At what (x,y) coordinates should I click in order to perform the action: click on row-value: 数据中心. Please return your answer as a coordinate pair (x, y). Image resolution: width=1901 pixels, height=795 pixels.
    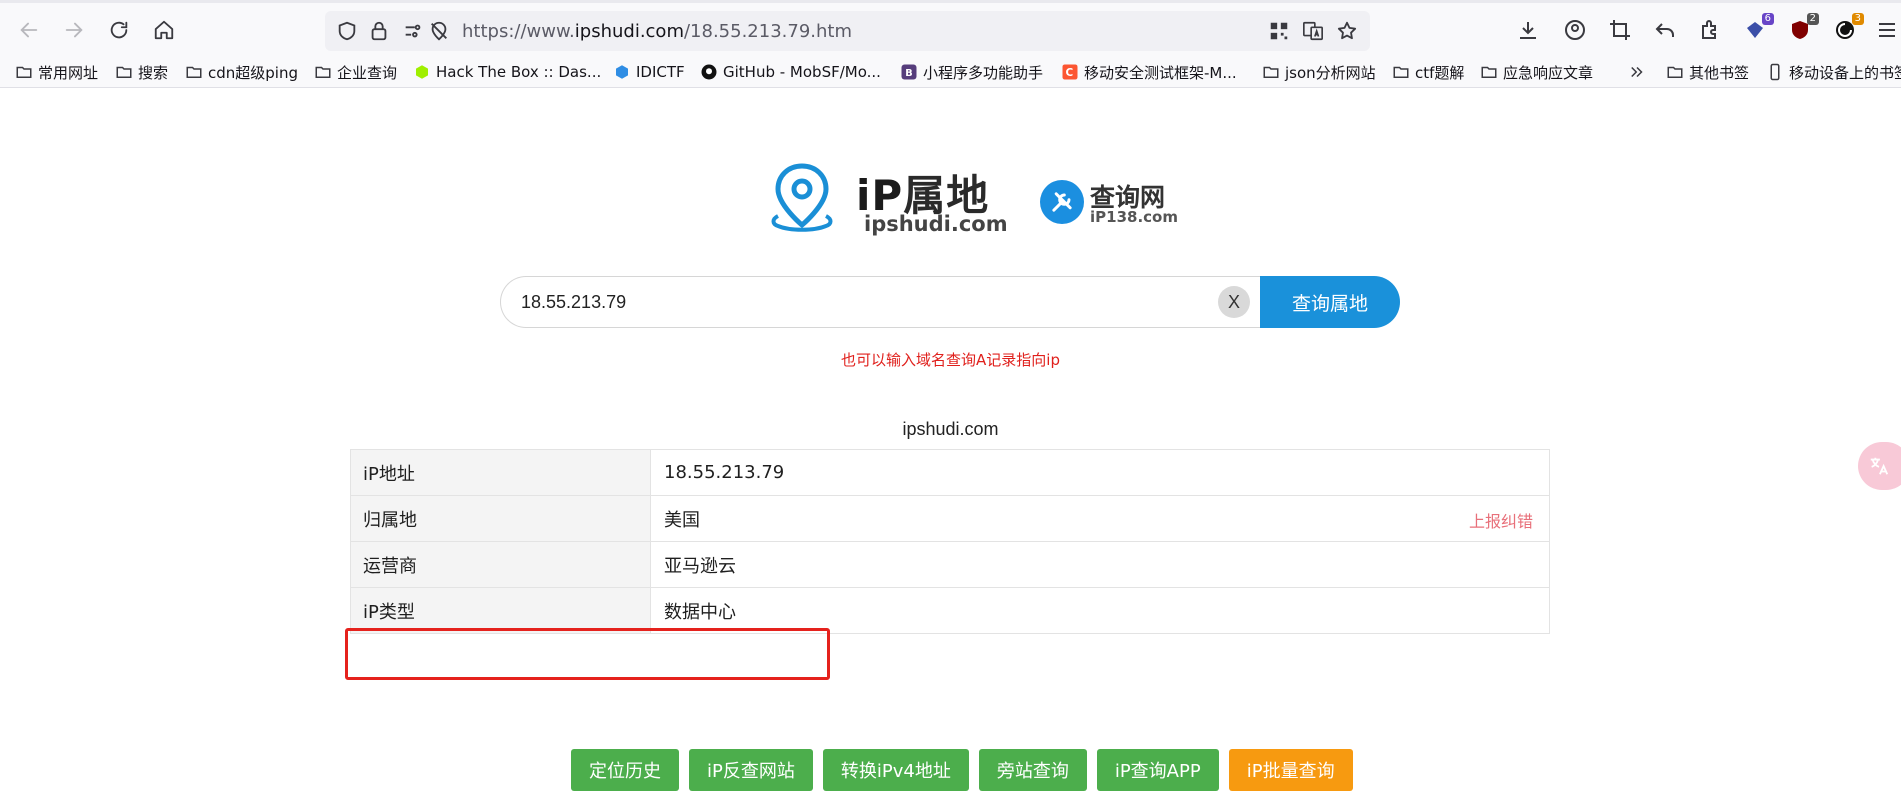
    Looking at the image, I should click on (1100, 610).